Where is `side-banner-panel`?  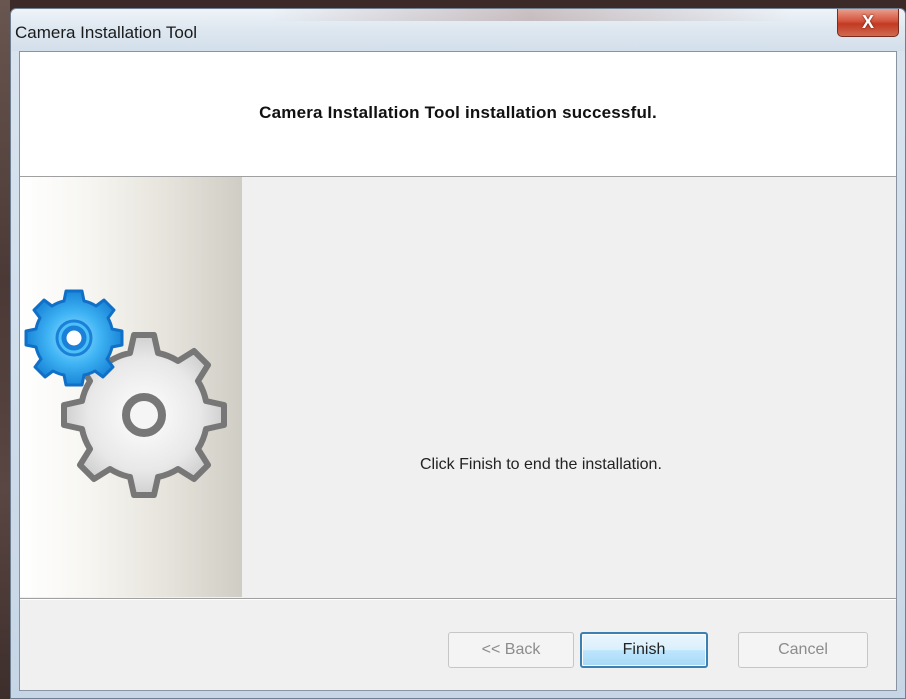
side-banner-panel is located at coordinates (131, 387).